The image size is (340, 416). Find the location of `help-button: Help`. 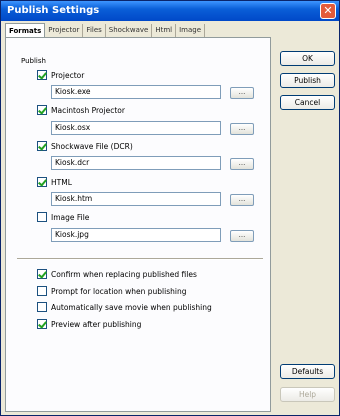

help-button: Help is located at coordinates (307, 394).